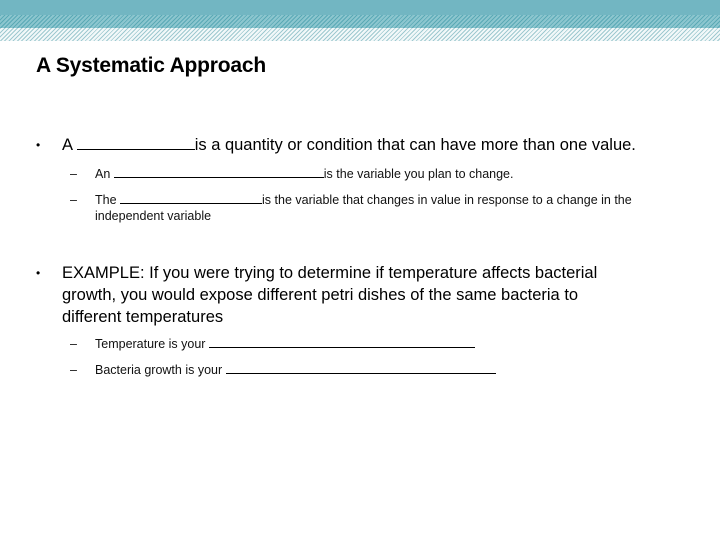  Describe the element at coordinates (360, 7) in the screenshot. I see `header-band` at that location.